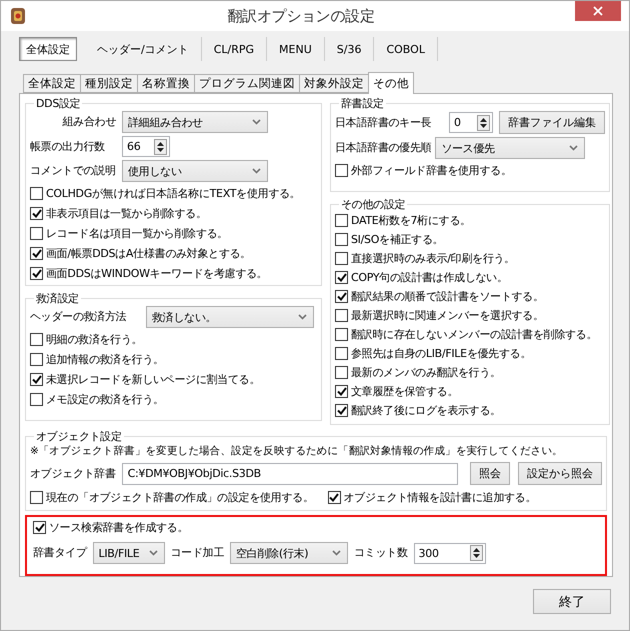 Image resolution: width=630 pixels, height=631 pixels. What do you see at coordinates (79, 436) in the screenshot?
I see `group-title: オブジェクト設定` at bounding box center [79, 436].